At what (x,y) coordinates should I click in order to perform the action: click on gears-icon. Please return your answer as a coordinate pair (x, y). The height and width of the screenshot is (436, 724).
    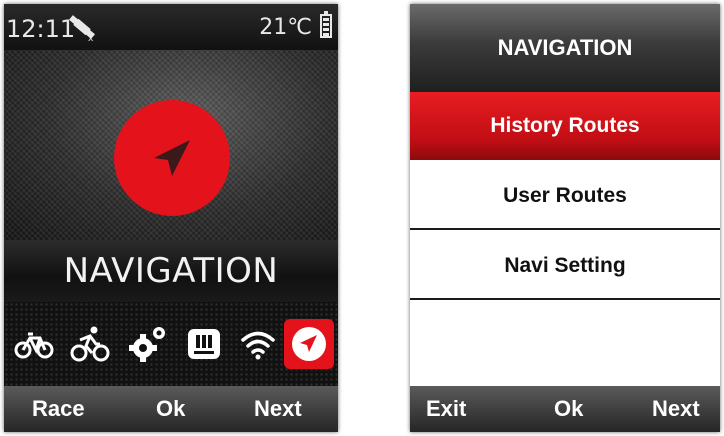
    Looking at the image, I should click on (148, 344).